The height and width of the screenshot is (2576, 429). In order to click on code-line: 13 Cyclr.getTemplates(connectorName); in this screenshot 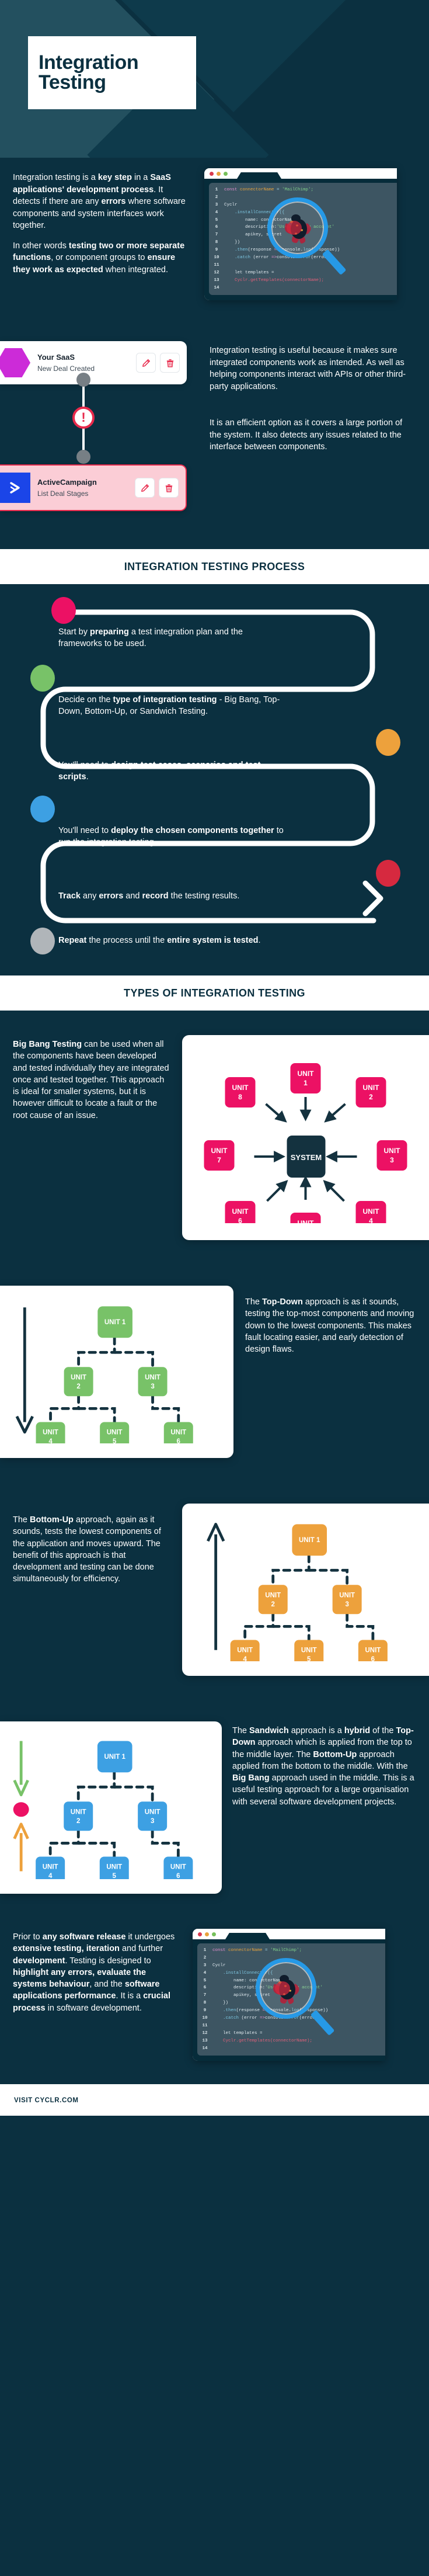, I will do `click(303, 280)`.